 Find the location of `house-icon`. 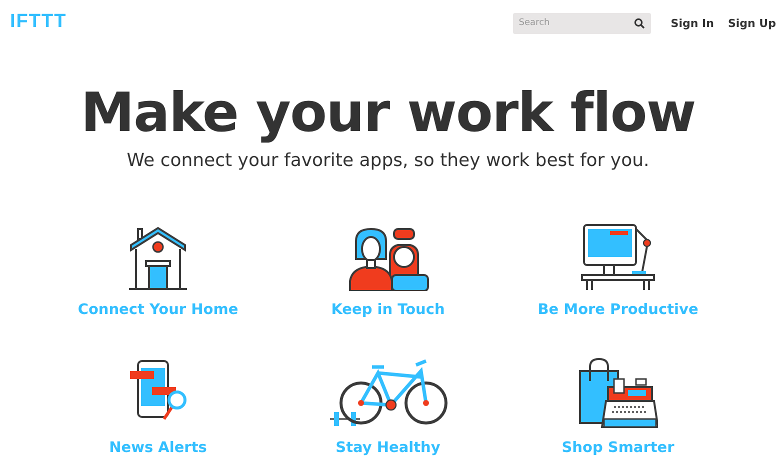

house-icon is located at coordinates (158, 258).